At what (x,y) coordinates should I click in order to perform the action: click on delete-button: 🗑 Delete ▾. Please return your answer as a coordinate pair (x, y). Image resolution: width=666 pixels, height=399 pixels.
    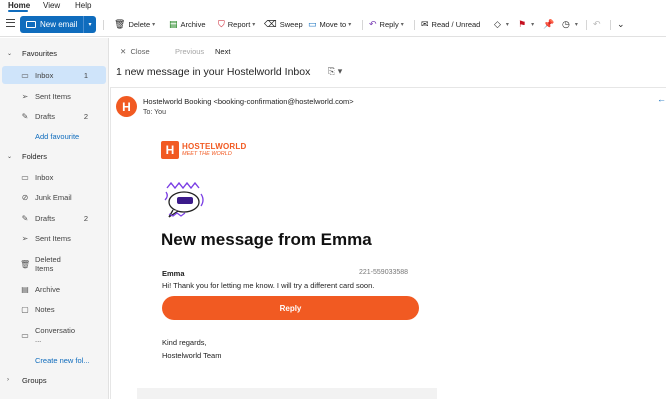
    Looking at the image, I should click on (134, 24).